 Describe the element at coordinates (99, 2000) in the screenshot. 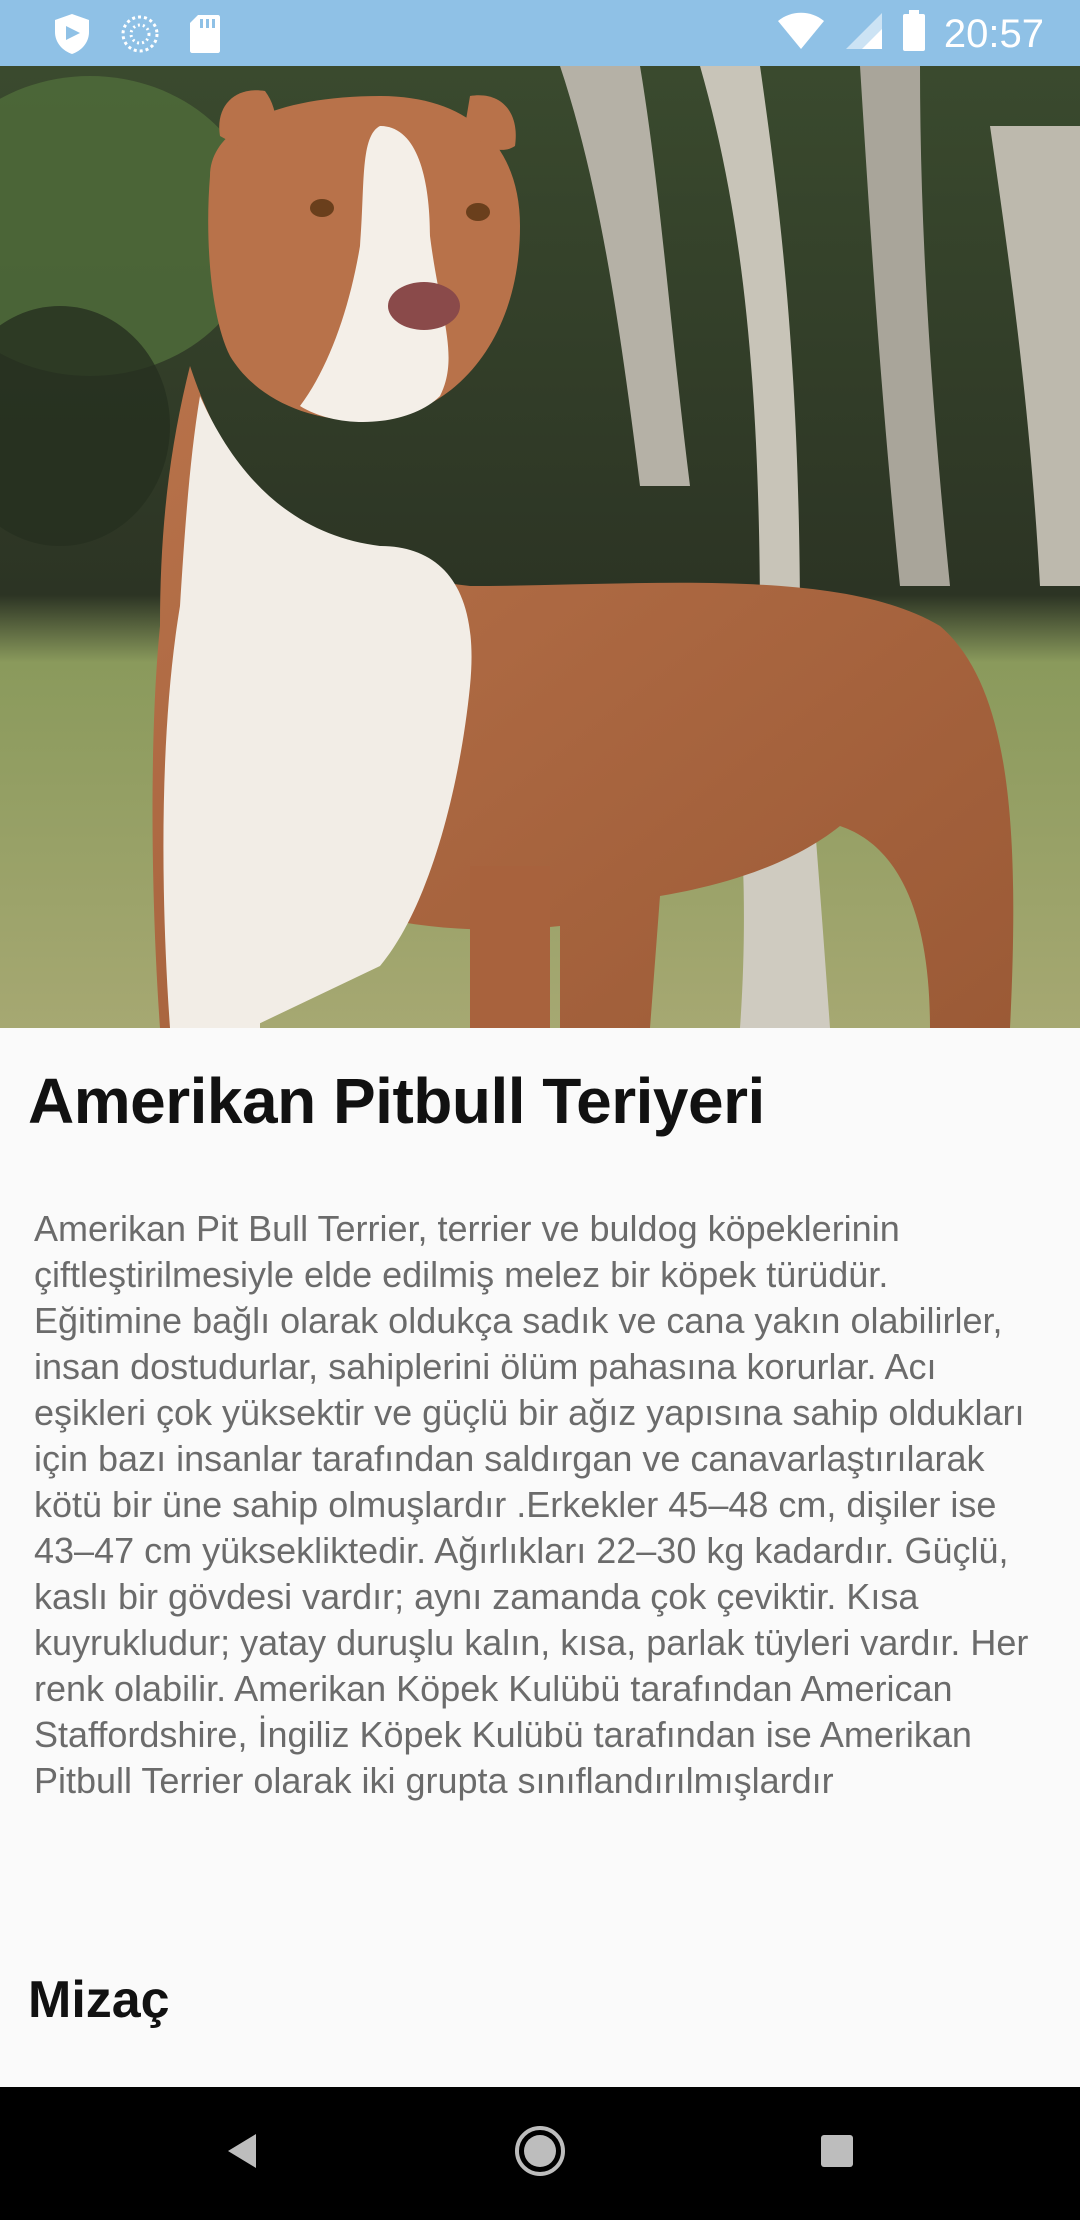

I see `section-heading-temperament: Mizaç` at that location.